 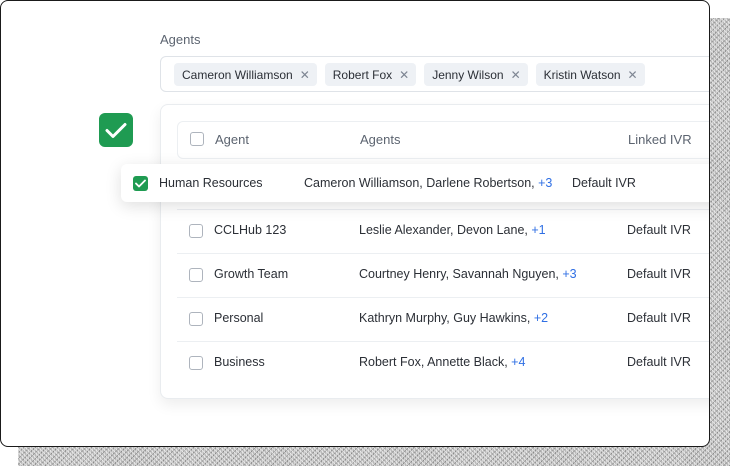 What do you see at coordinates (541, 318) in the screenshot?
I see `more-agents-link: +2` at bounding box center [541, 318].